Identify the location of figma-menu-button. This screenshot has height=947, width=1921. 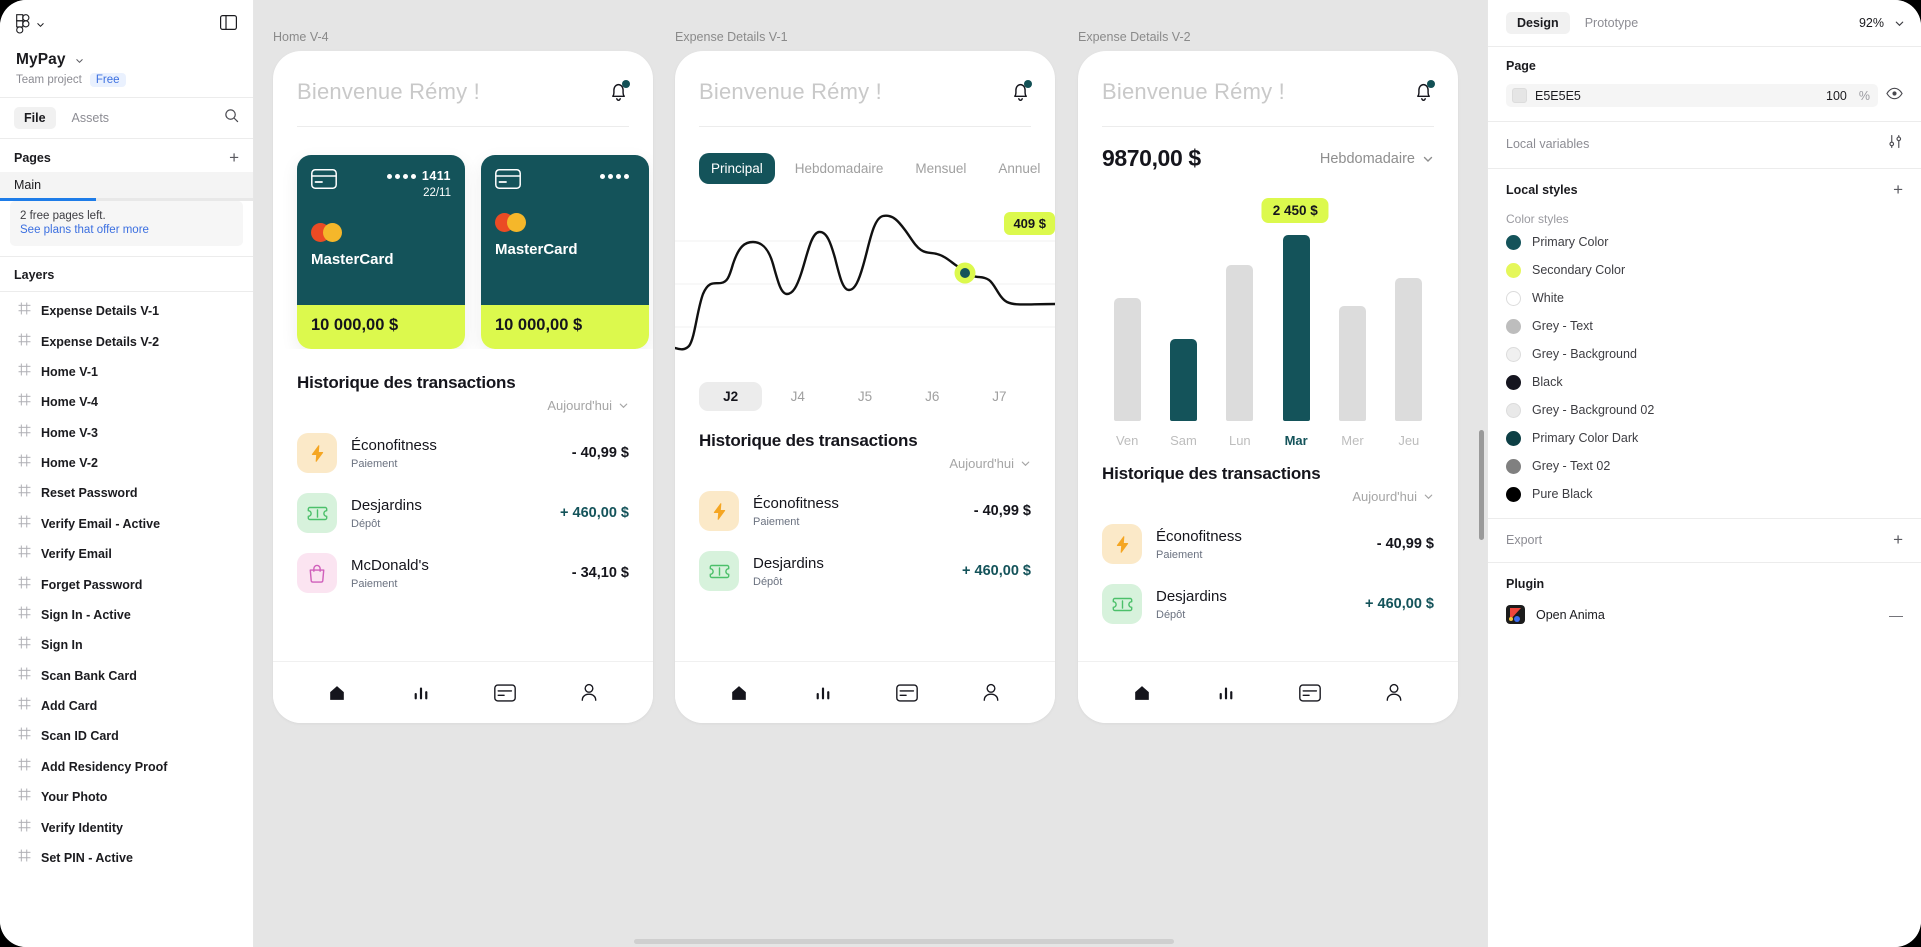
(30, 24).